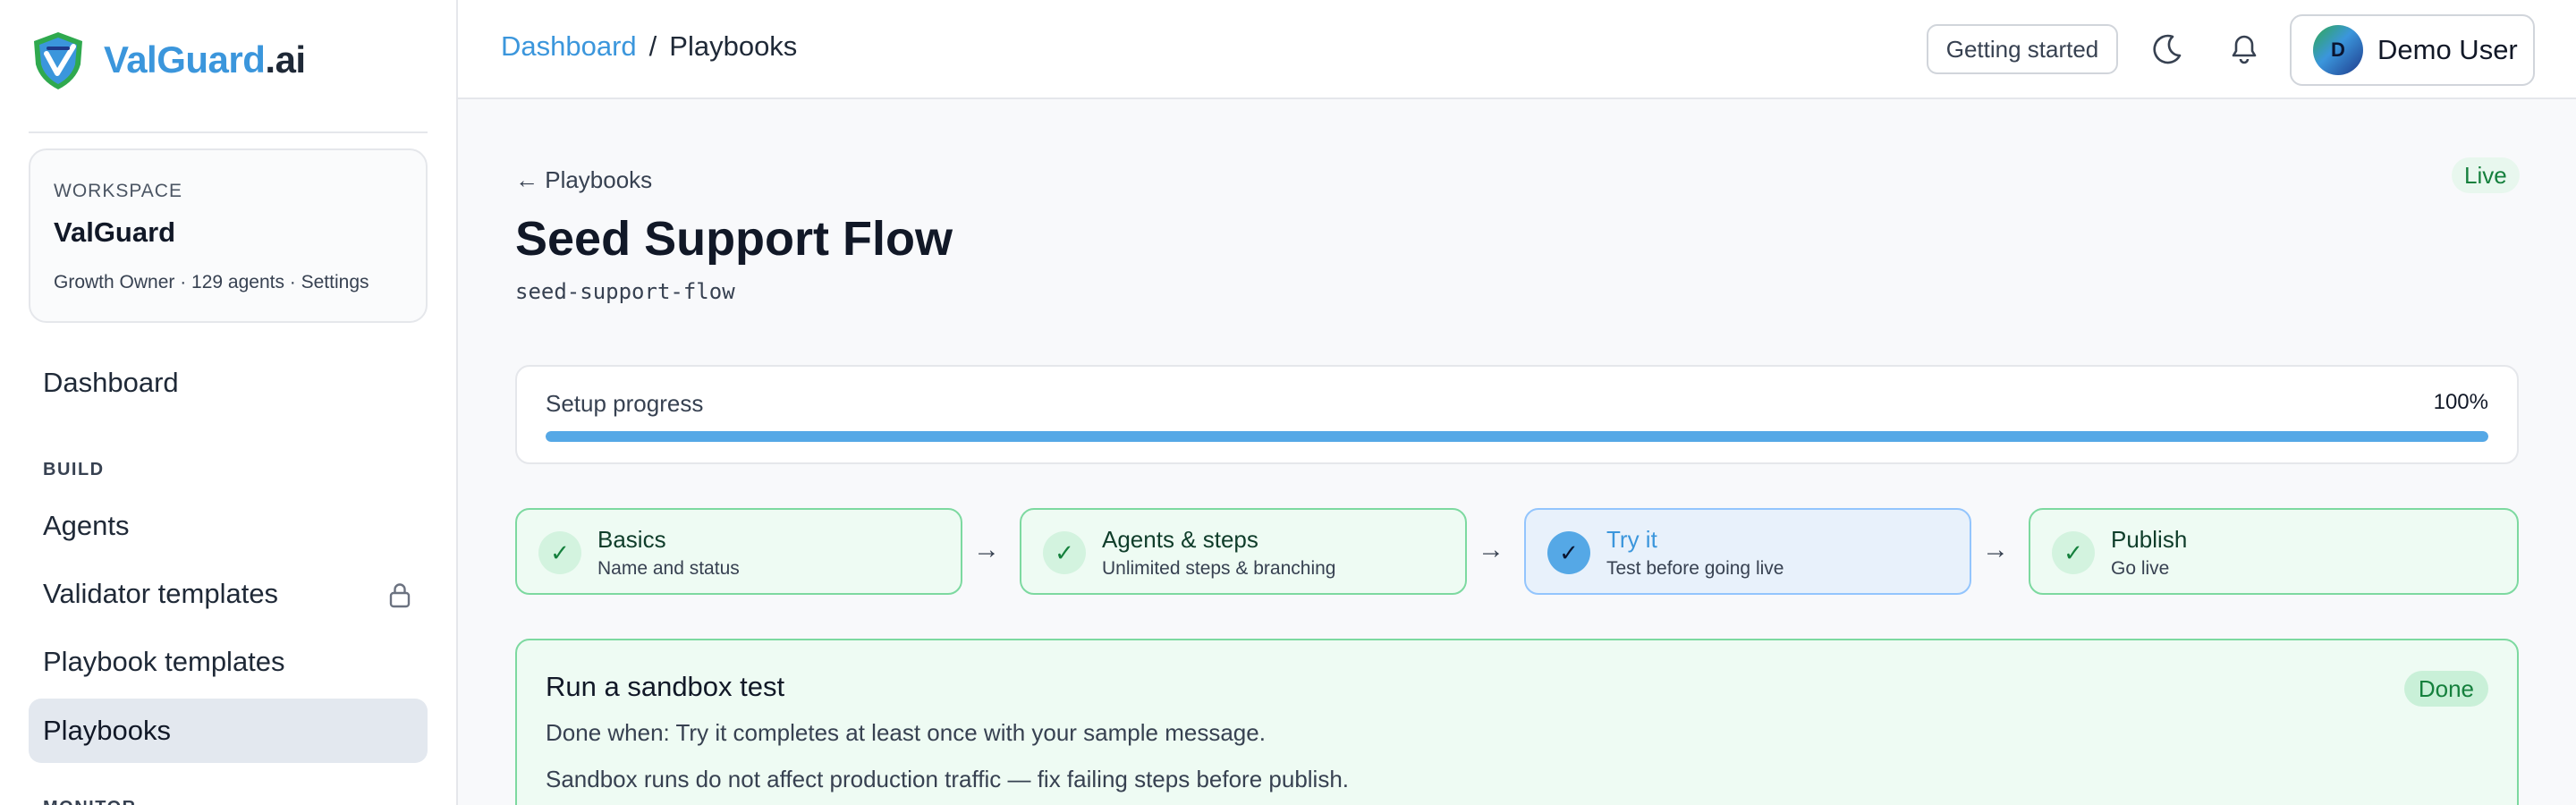 Image resolution: width=2576 pixels, height=805 pixels. I want to click on progress-bar, so click(1517, 436).